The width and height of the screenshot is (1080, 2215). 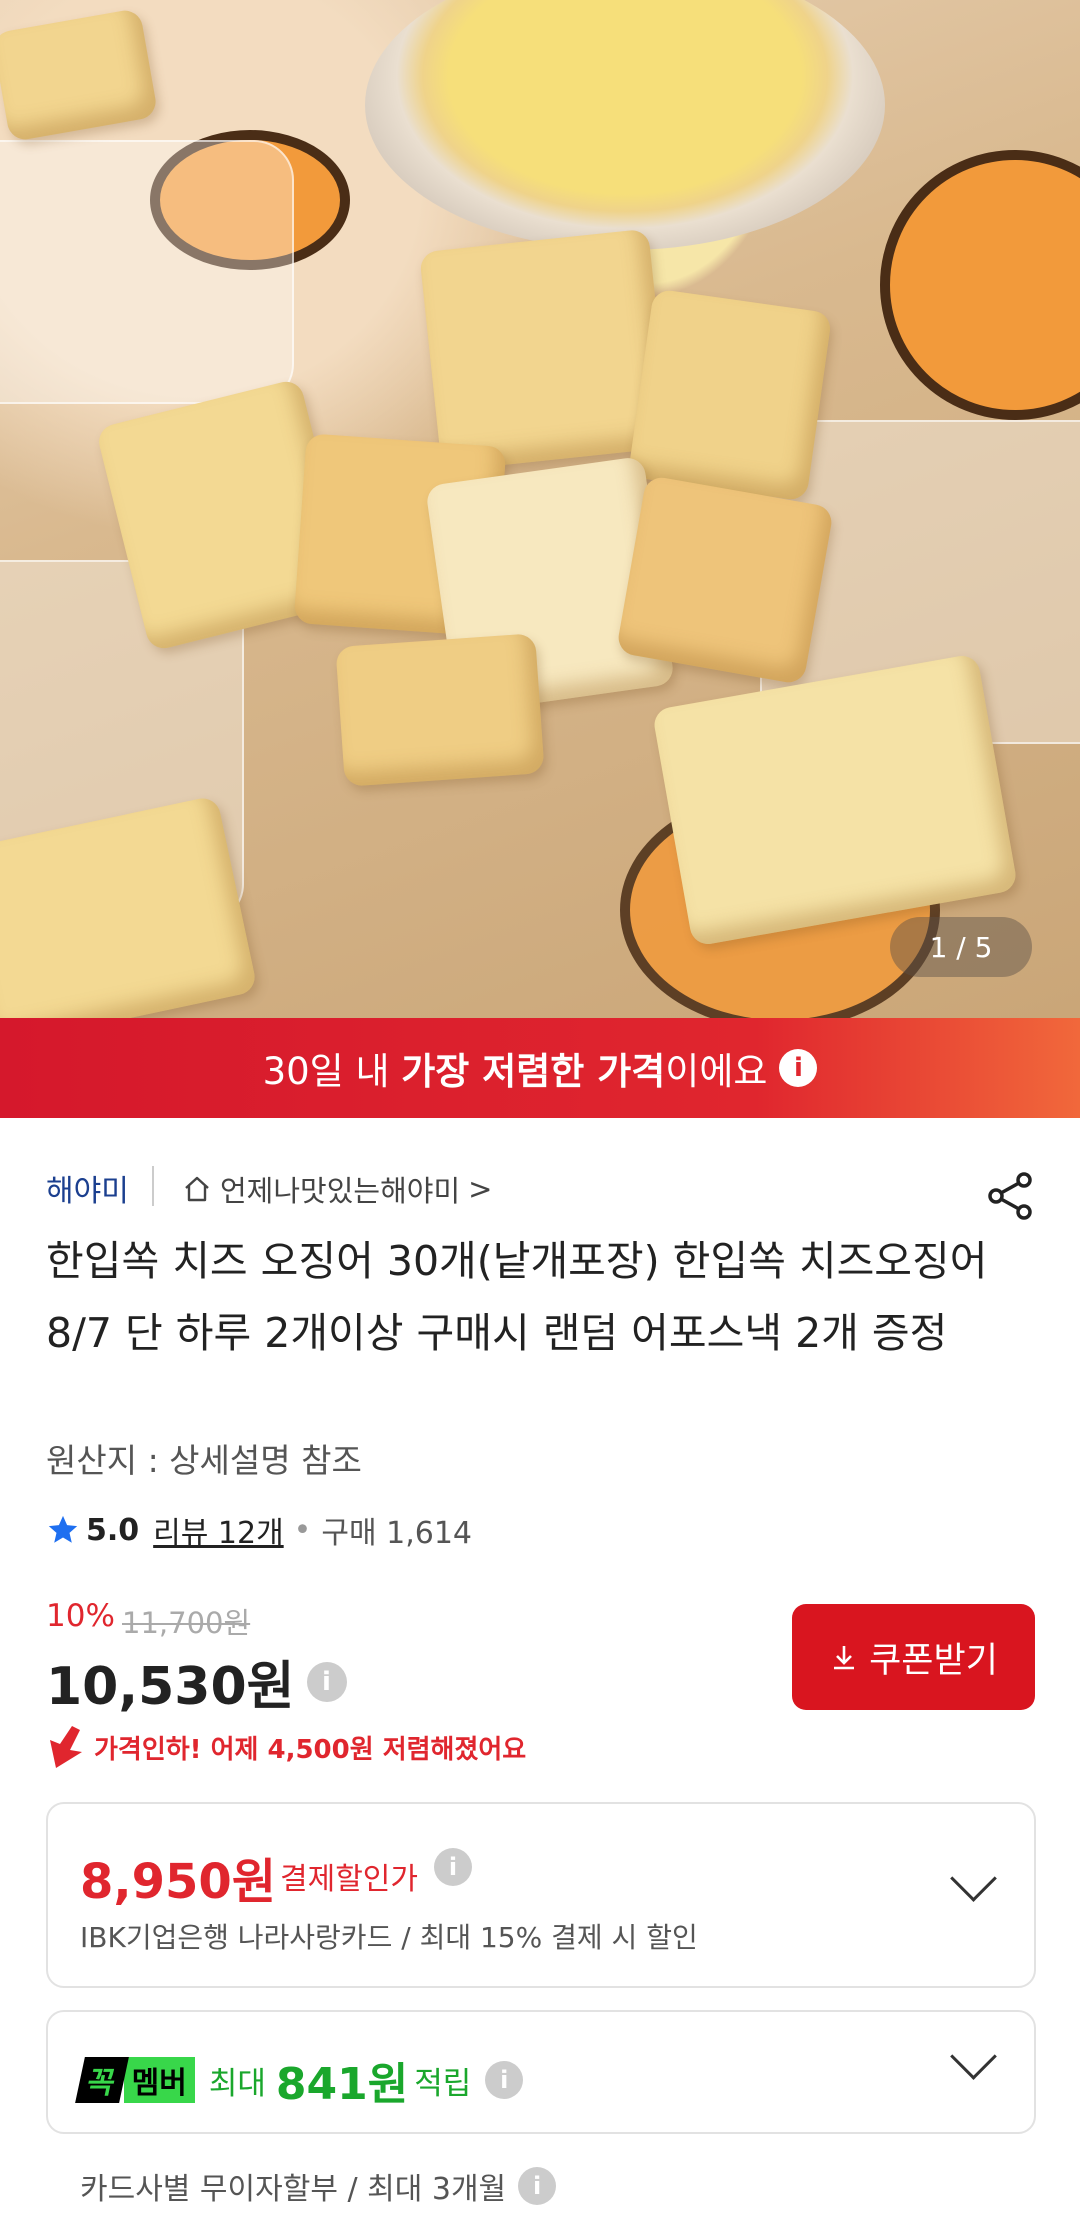 I want to click on sale-price-value: 10,530원, so click(x=170, y=1687).